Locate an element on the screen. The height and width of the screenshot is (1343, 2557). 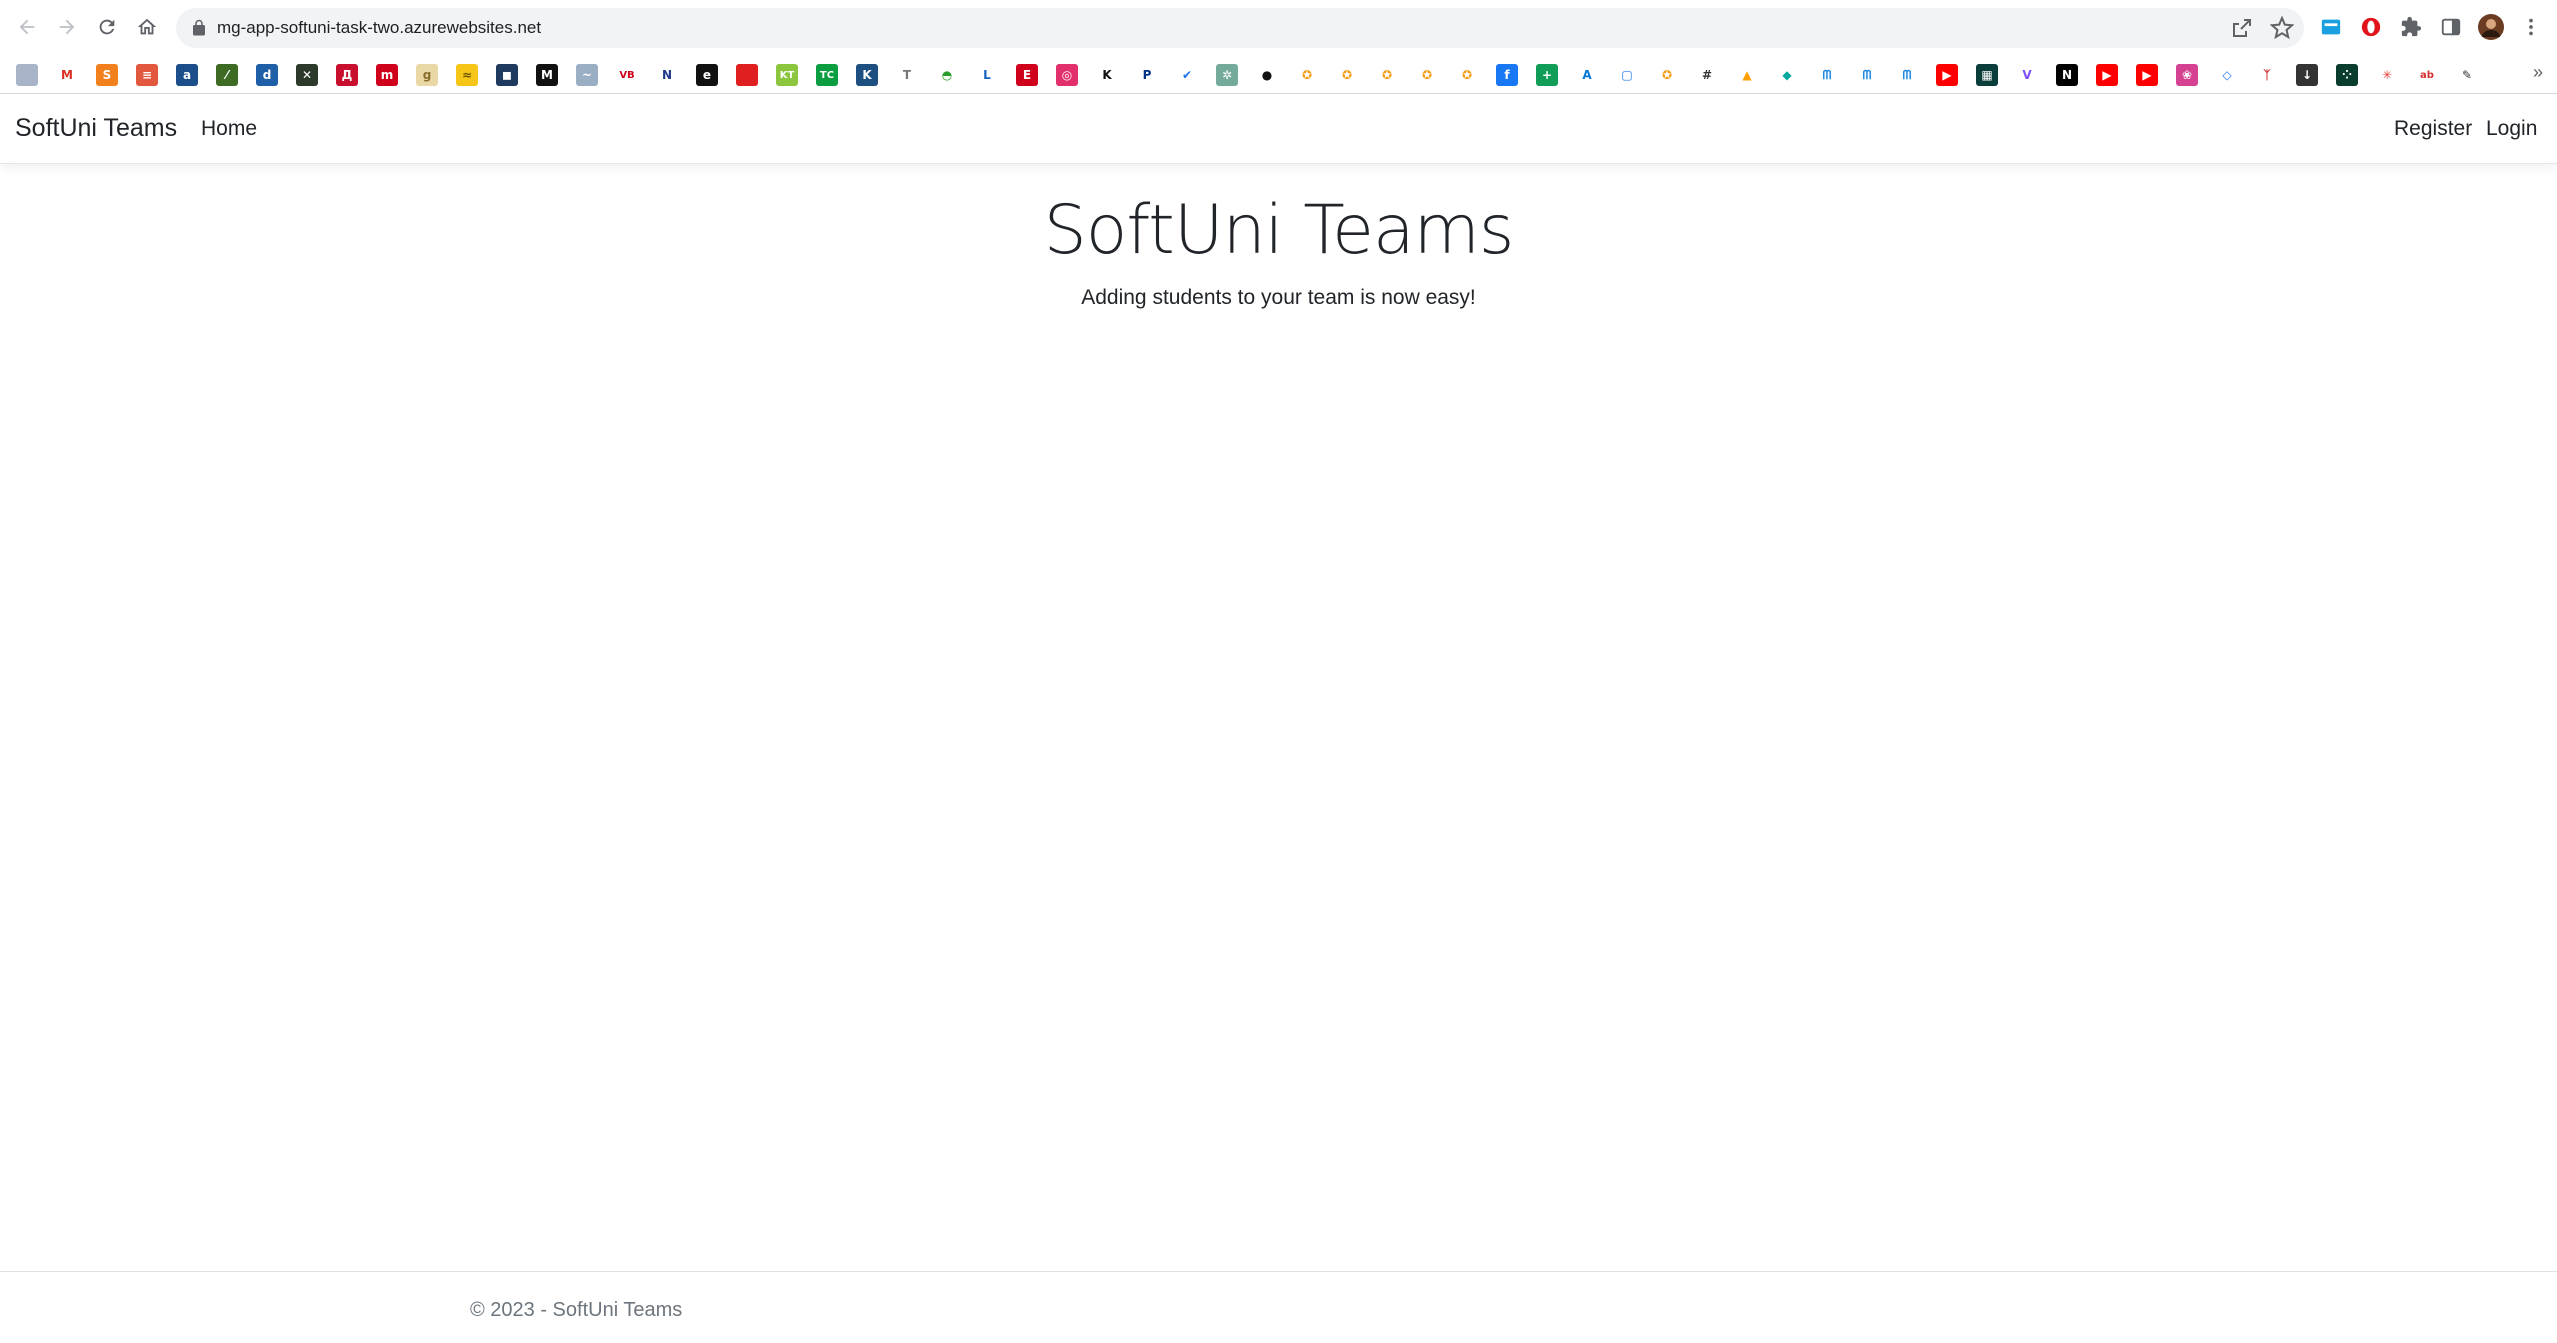
bookmark-m-icon: m is located at coordinates (387, 75).